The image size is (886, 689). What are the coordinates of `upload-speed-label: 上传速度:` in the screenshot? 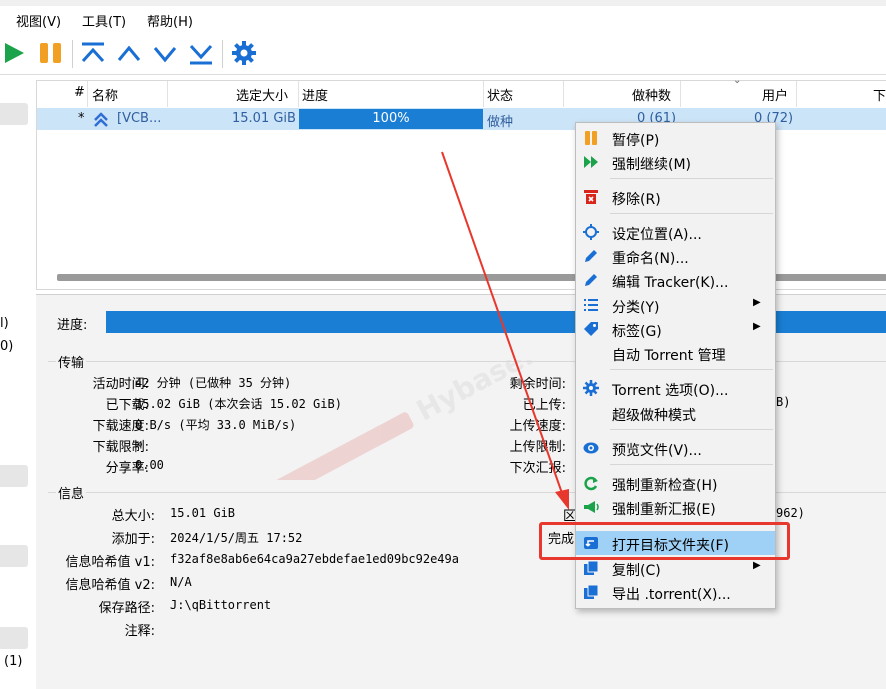 It's located at (537, 426).